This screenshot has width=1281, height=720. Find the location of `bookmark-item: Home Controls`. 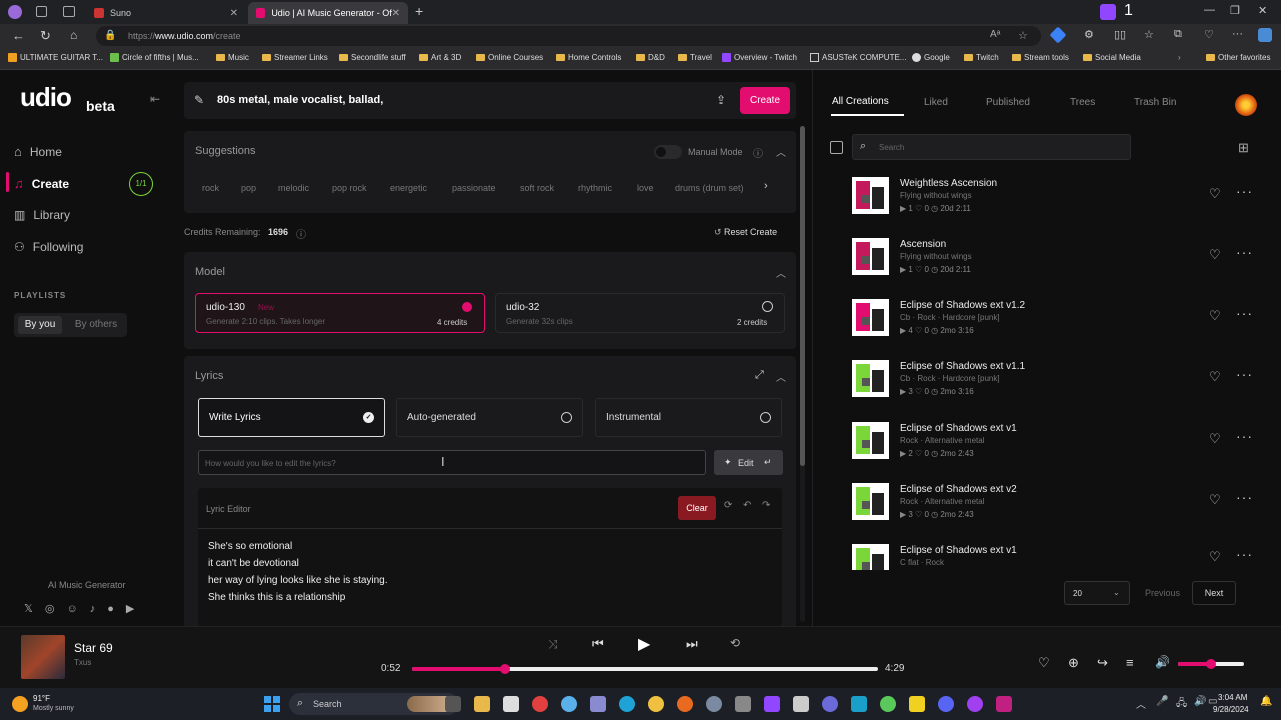

bookmark-item: Home Controls is located at coordinates (588, 57).